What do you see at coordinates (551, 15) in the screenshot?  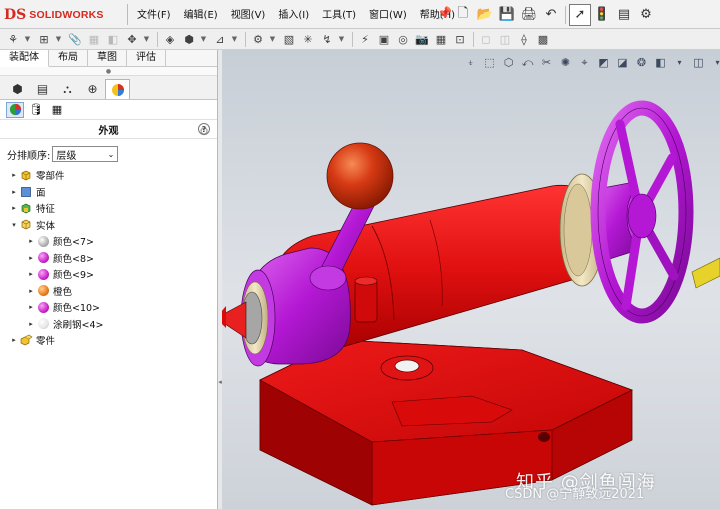 I see `undo-icon: ↶` at bounding box center [551, 15].